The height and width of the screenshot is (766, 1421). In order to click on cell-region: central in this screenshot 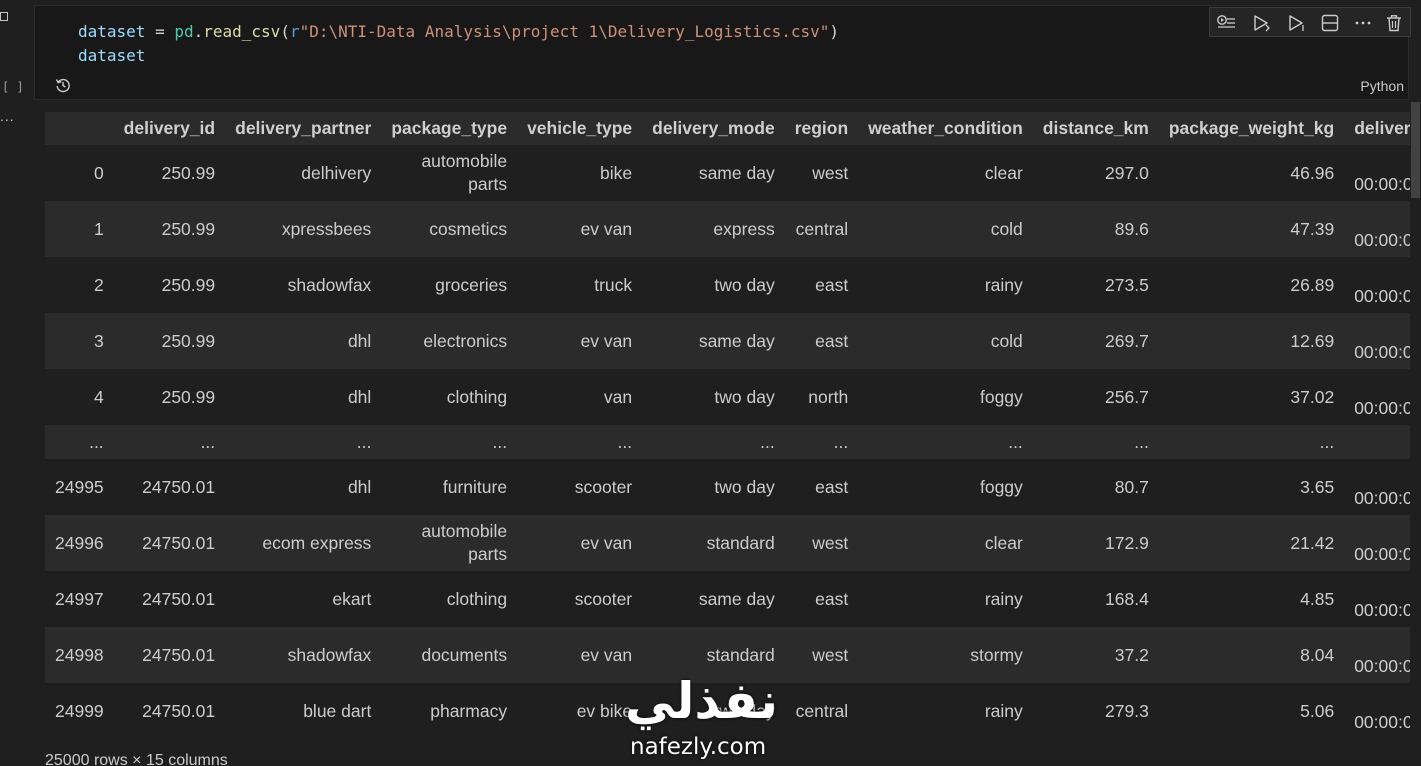, I will do `click(822, 228)`.